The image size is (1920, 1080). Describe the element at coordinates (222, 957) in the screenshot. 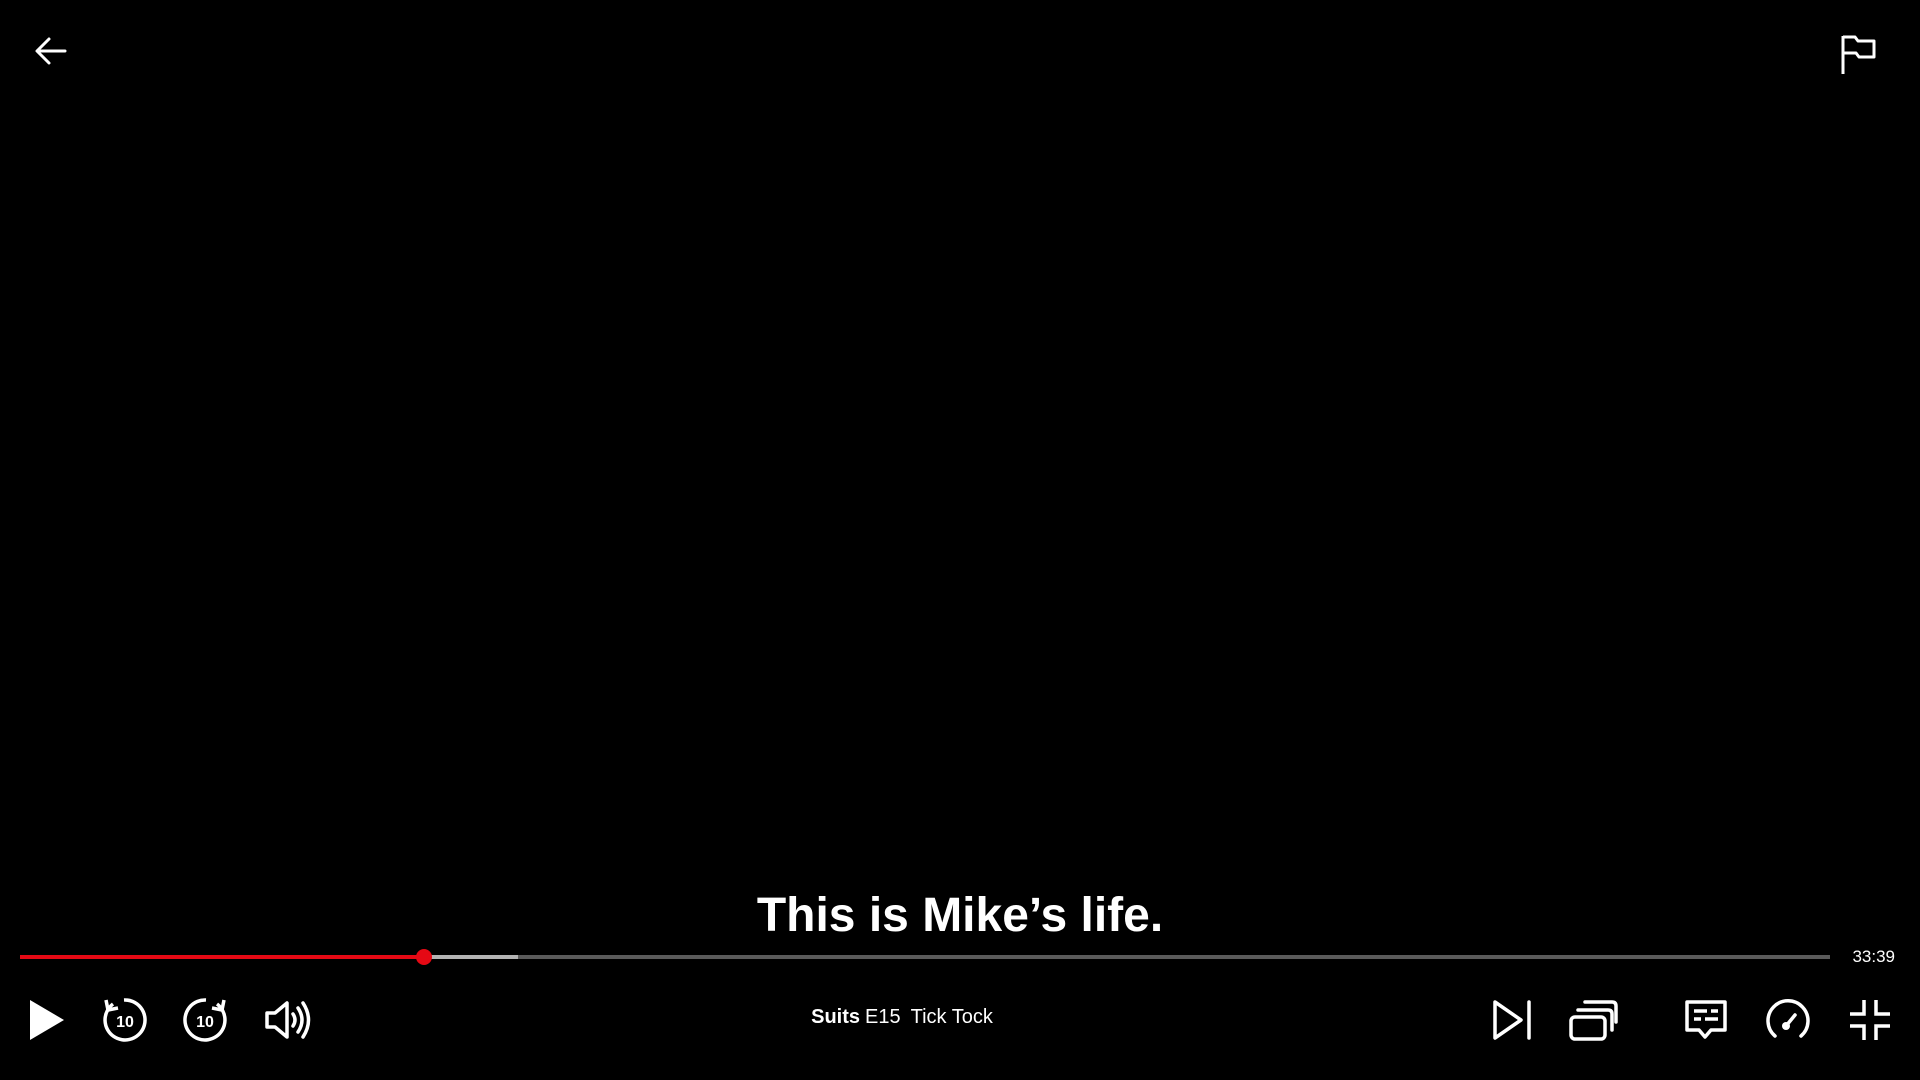

I see `played-bar` at that location.